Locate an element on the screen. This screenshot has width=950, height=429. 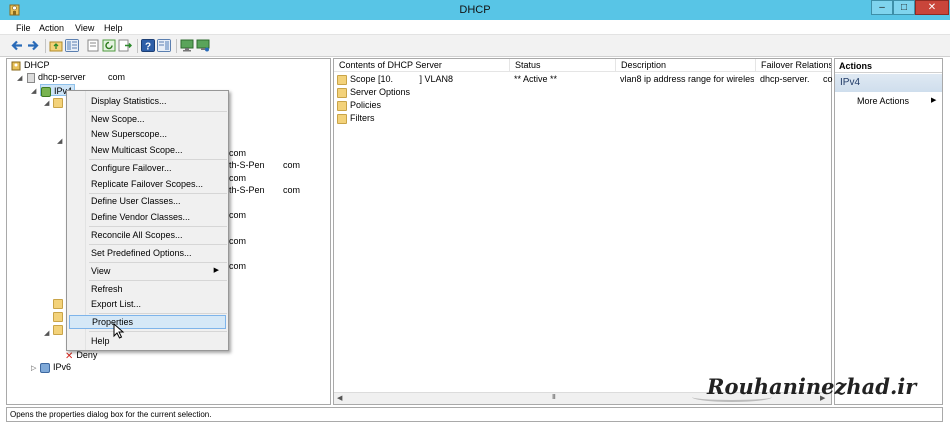
server-icon is located at coordinates (31, 77).